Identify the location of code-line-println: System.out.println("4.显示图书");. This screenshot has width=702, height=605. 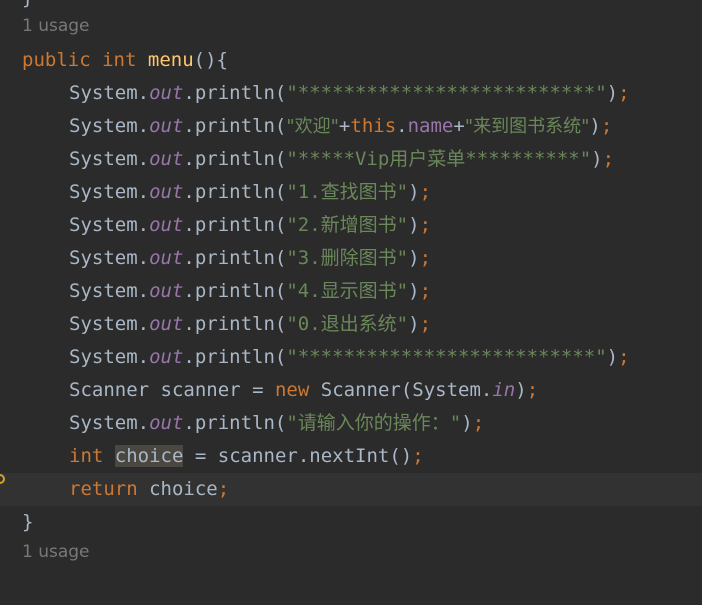
(351, 291).